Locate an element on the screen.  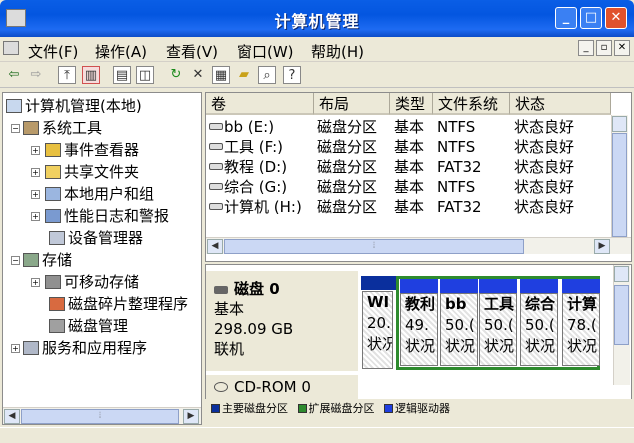
logical-drive: 计算 78.(状况 is located at coordinates (581, 329).